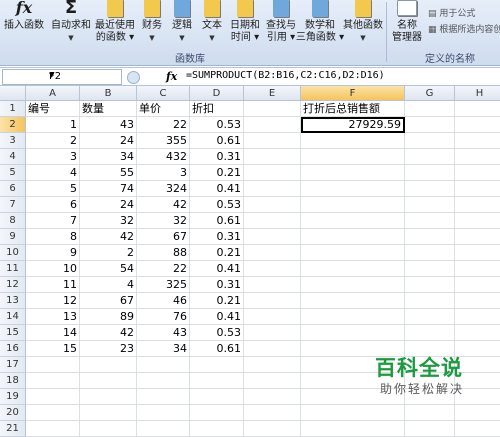  I want to click on cell-c15: 43, so click(163, 333).